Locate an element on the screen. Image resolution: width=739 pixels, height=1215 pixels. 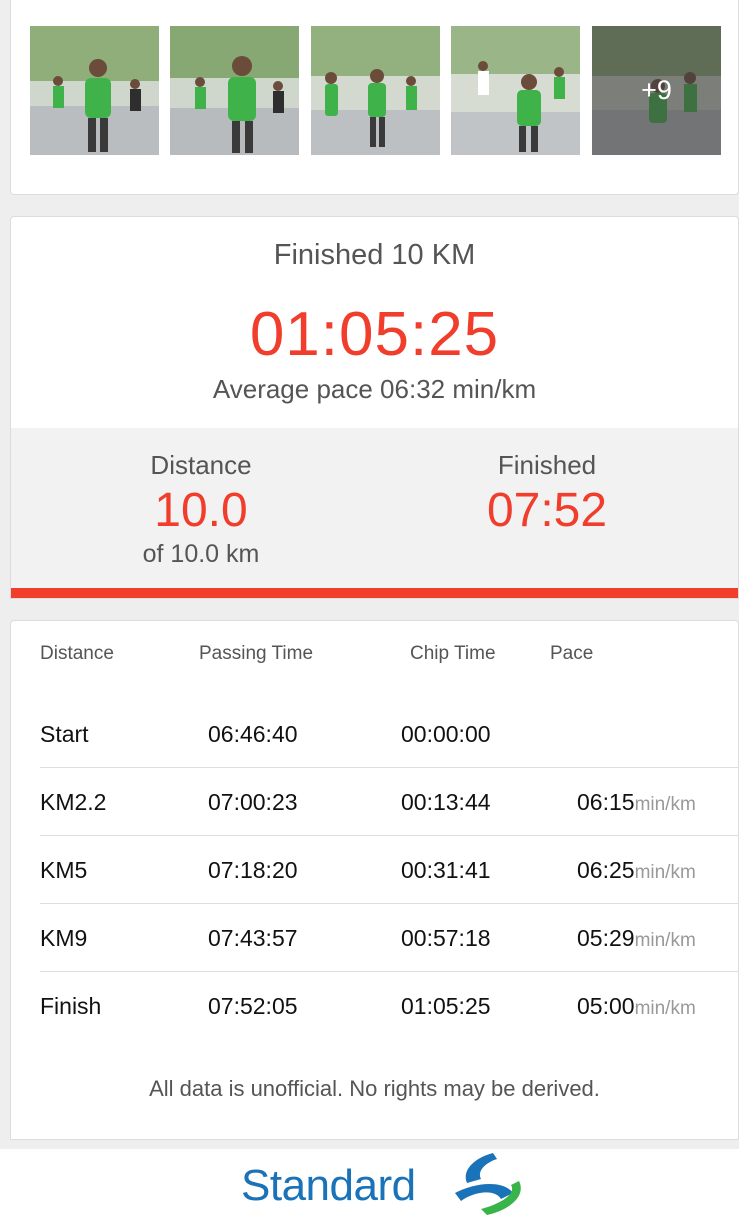
header-distance: Distance is located at coordinates (77, 653).